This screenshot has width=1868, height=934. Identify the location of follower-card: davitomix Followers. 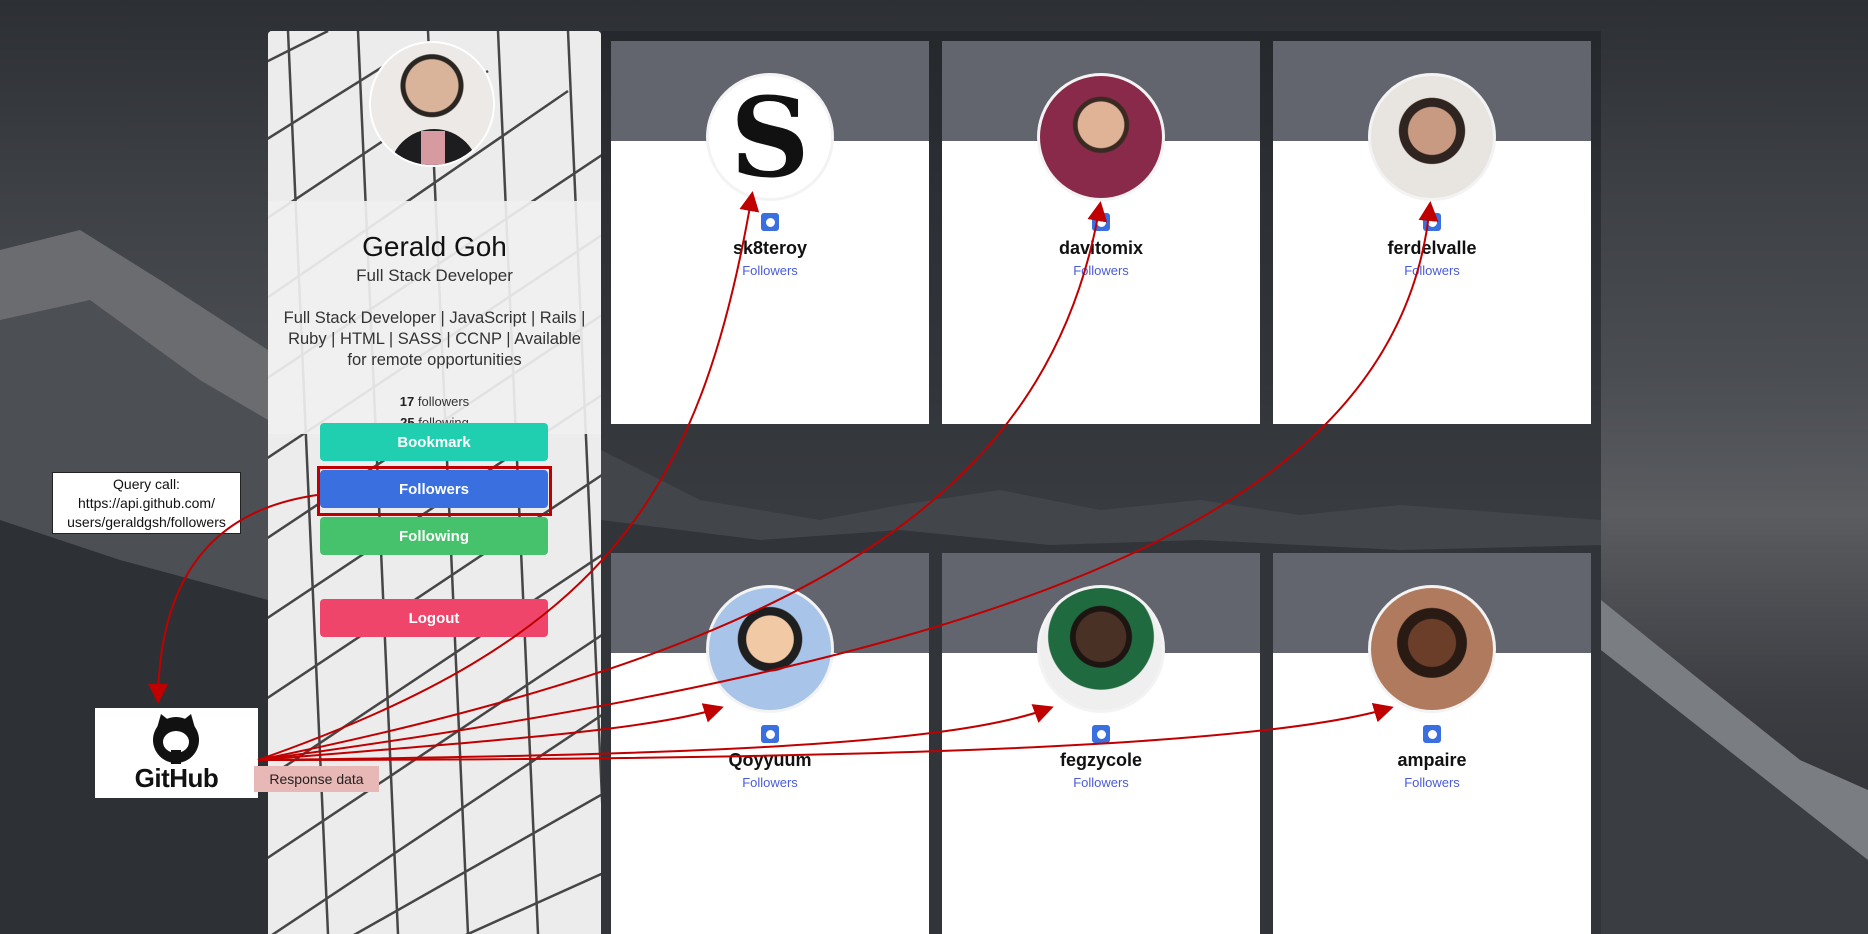
(1101, 232).